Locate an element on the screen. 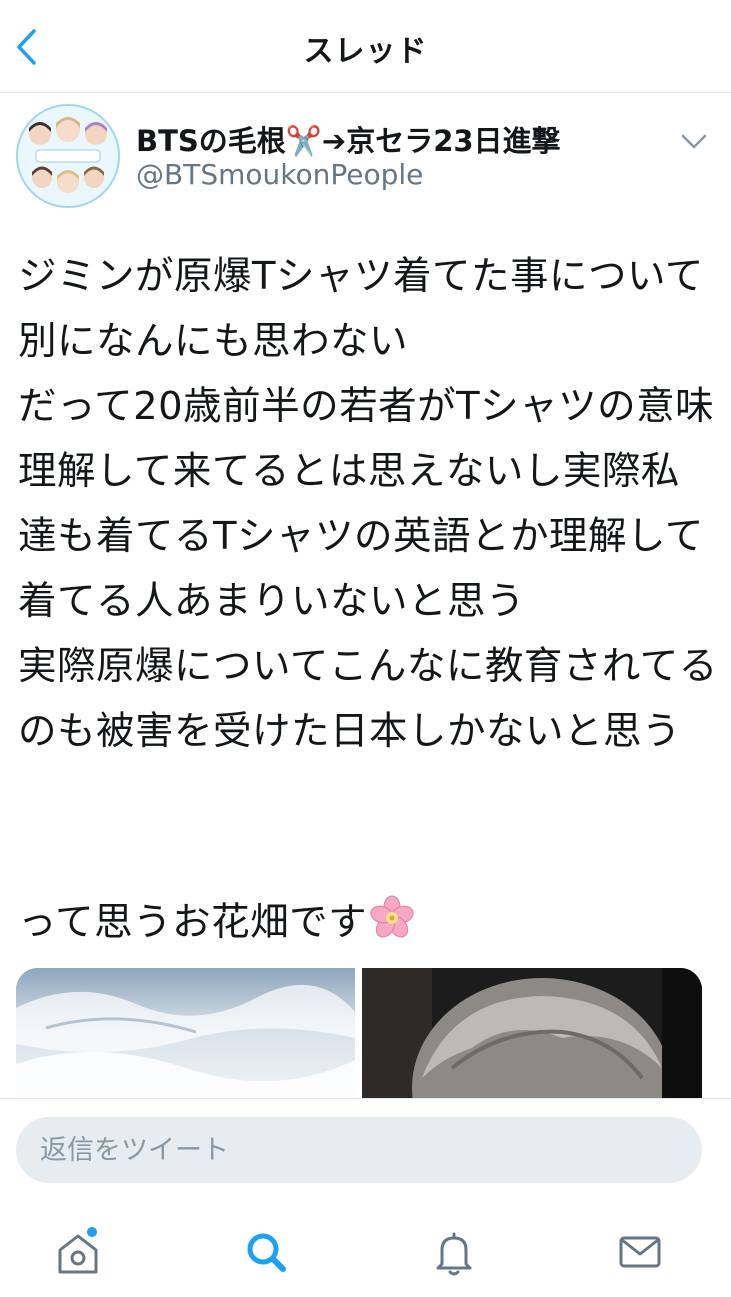  tab-notifications is located at coordinates (454, 1252).